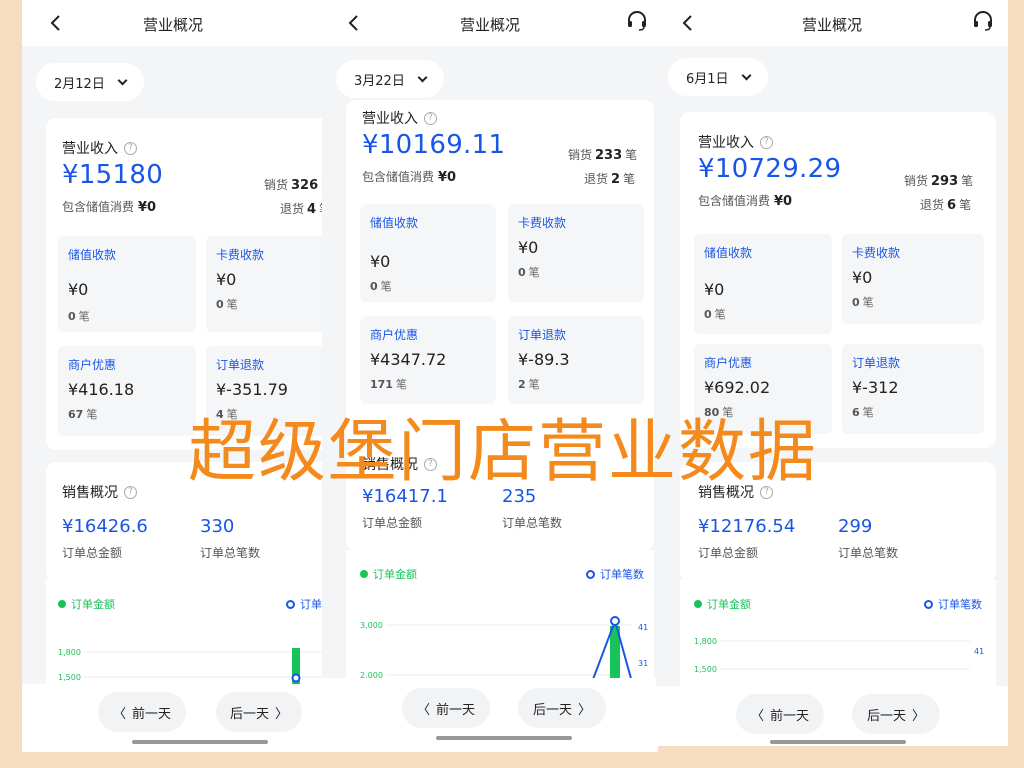 The width and height of the screenshot is (1024, 768). What do you see at coordinates (379, 81) in the screenshot?
I see `date-value: 3月22日` at bounding box center [379, 81].